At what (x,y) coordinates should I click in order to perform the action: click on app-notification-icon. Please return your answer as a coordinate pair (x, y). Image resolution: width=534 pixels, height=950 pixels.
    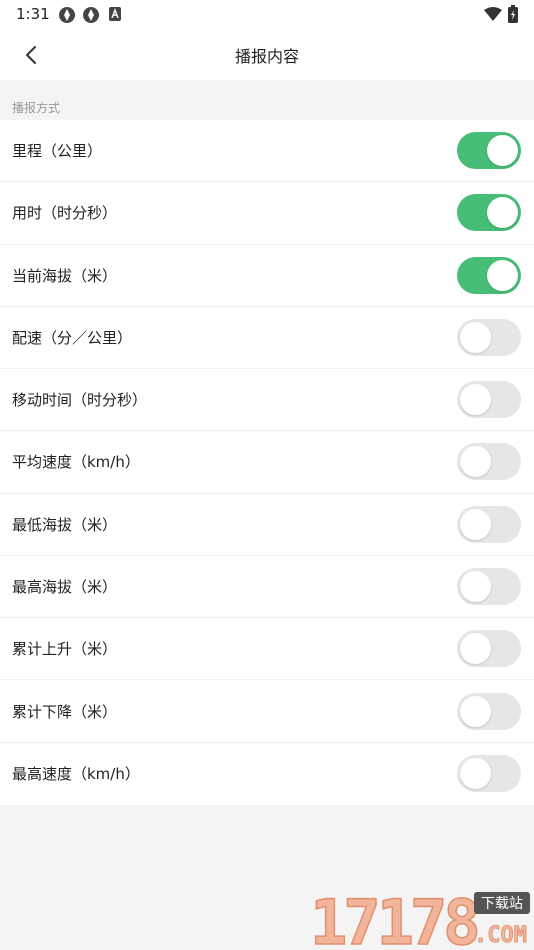
    Looking at the image, I should click on (67, 15).